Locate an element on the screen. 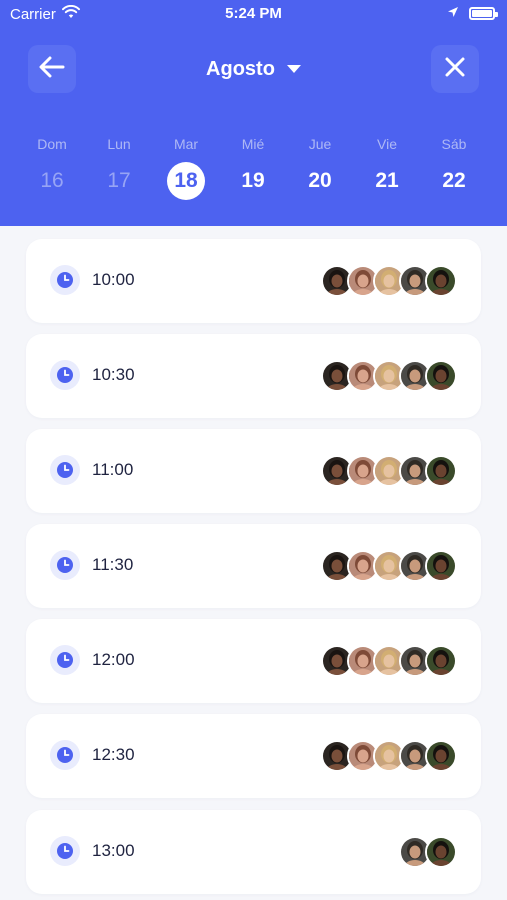 The width and height of the screenshot is (507, 900). day-number: 17 is located at coordinates (119, 180).